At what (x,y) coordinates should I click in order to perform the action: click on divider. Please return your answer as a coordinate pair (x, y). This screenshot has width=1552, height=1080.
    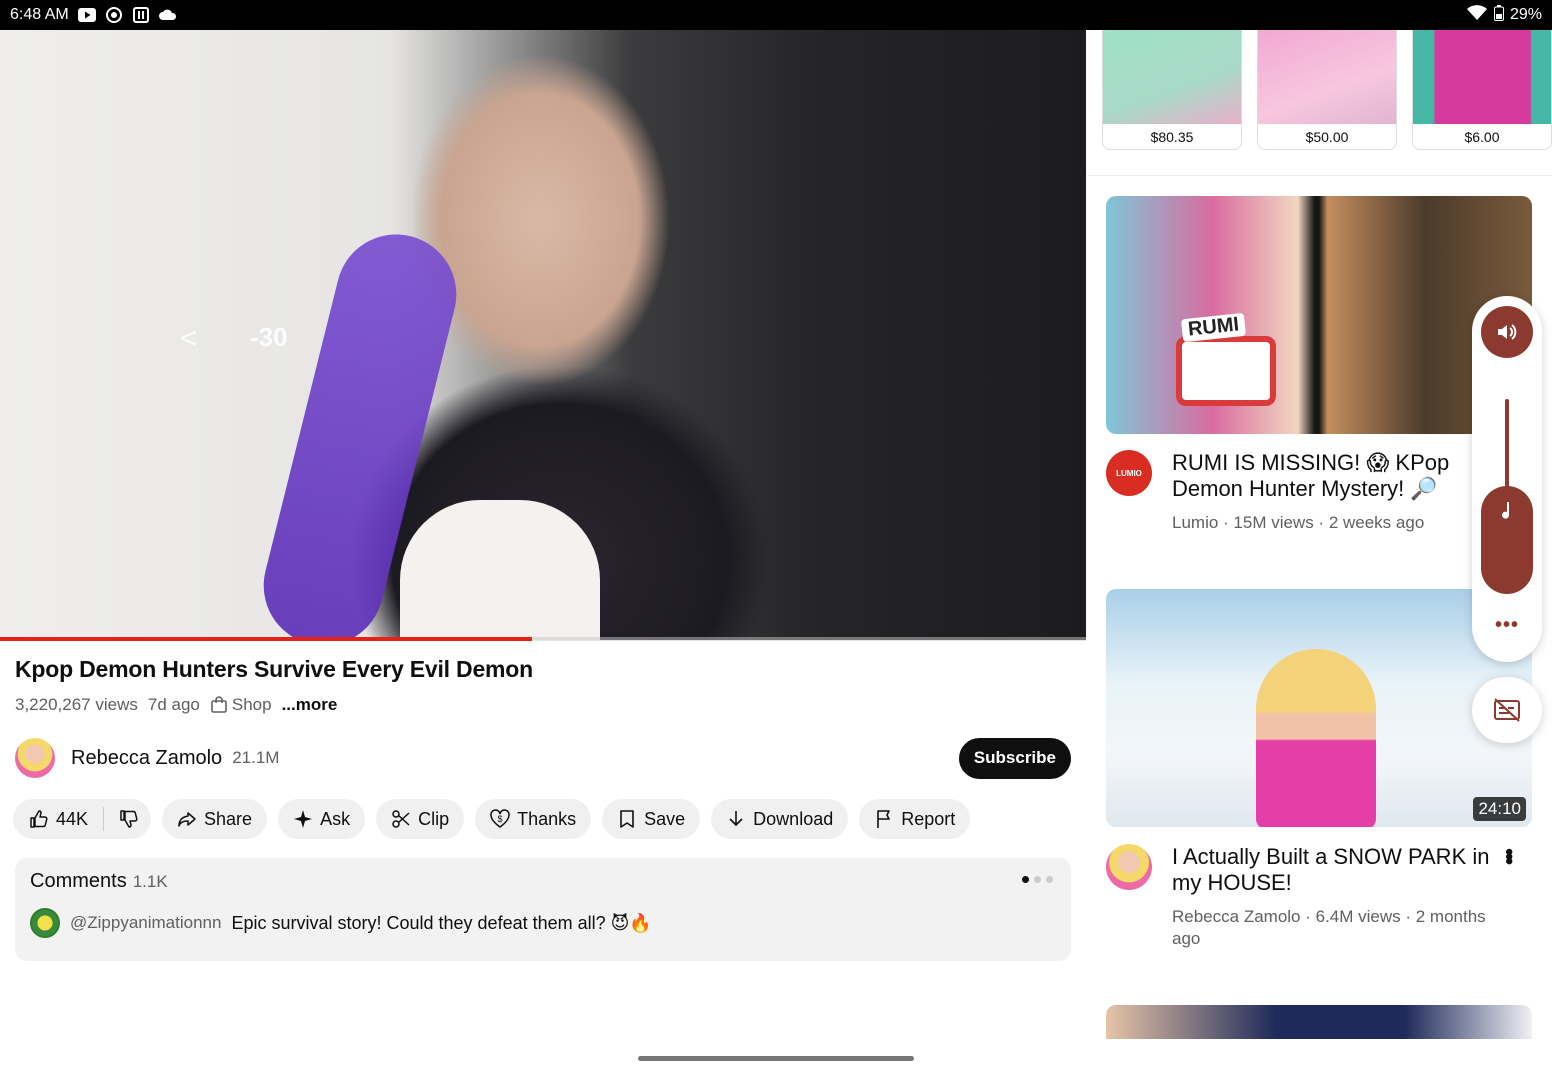
    Looking at the image, I should click on (1319, 175).